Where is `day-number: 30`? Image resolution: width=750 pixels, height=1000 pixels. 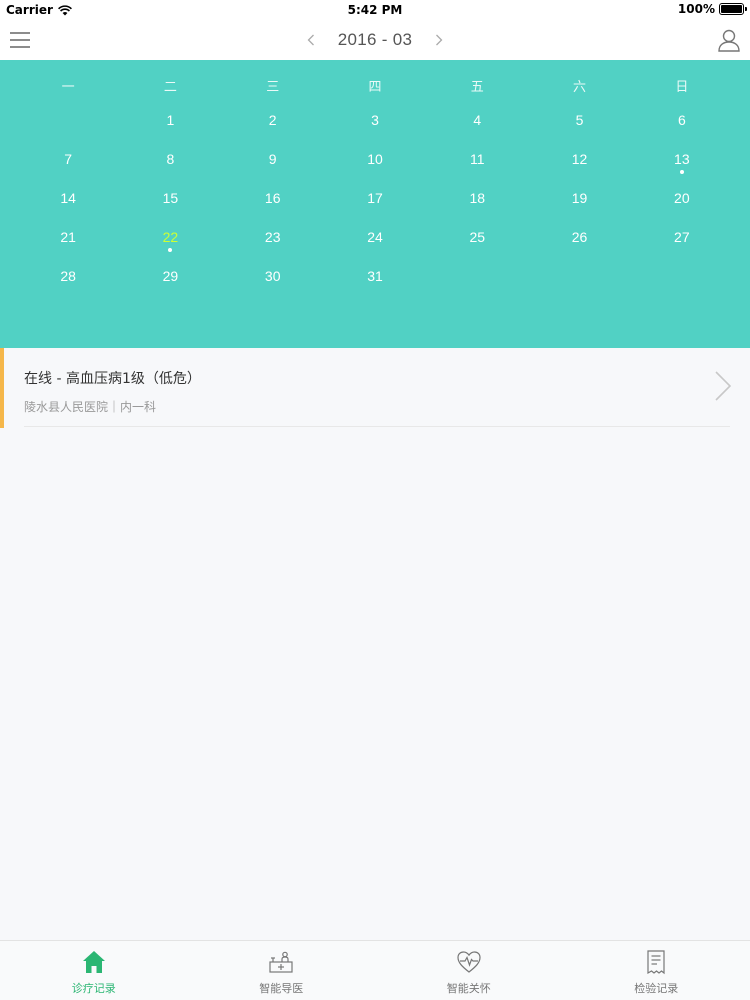 day-number: 30 is located at coordinates (272, 276).